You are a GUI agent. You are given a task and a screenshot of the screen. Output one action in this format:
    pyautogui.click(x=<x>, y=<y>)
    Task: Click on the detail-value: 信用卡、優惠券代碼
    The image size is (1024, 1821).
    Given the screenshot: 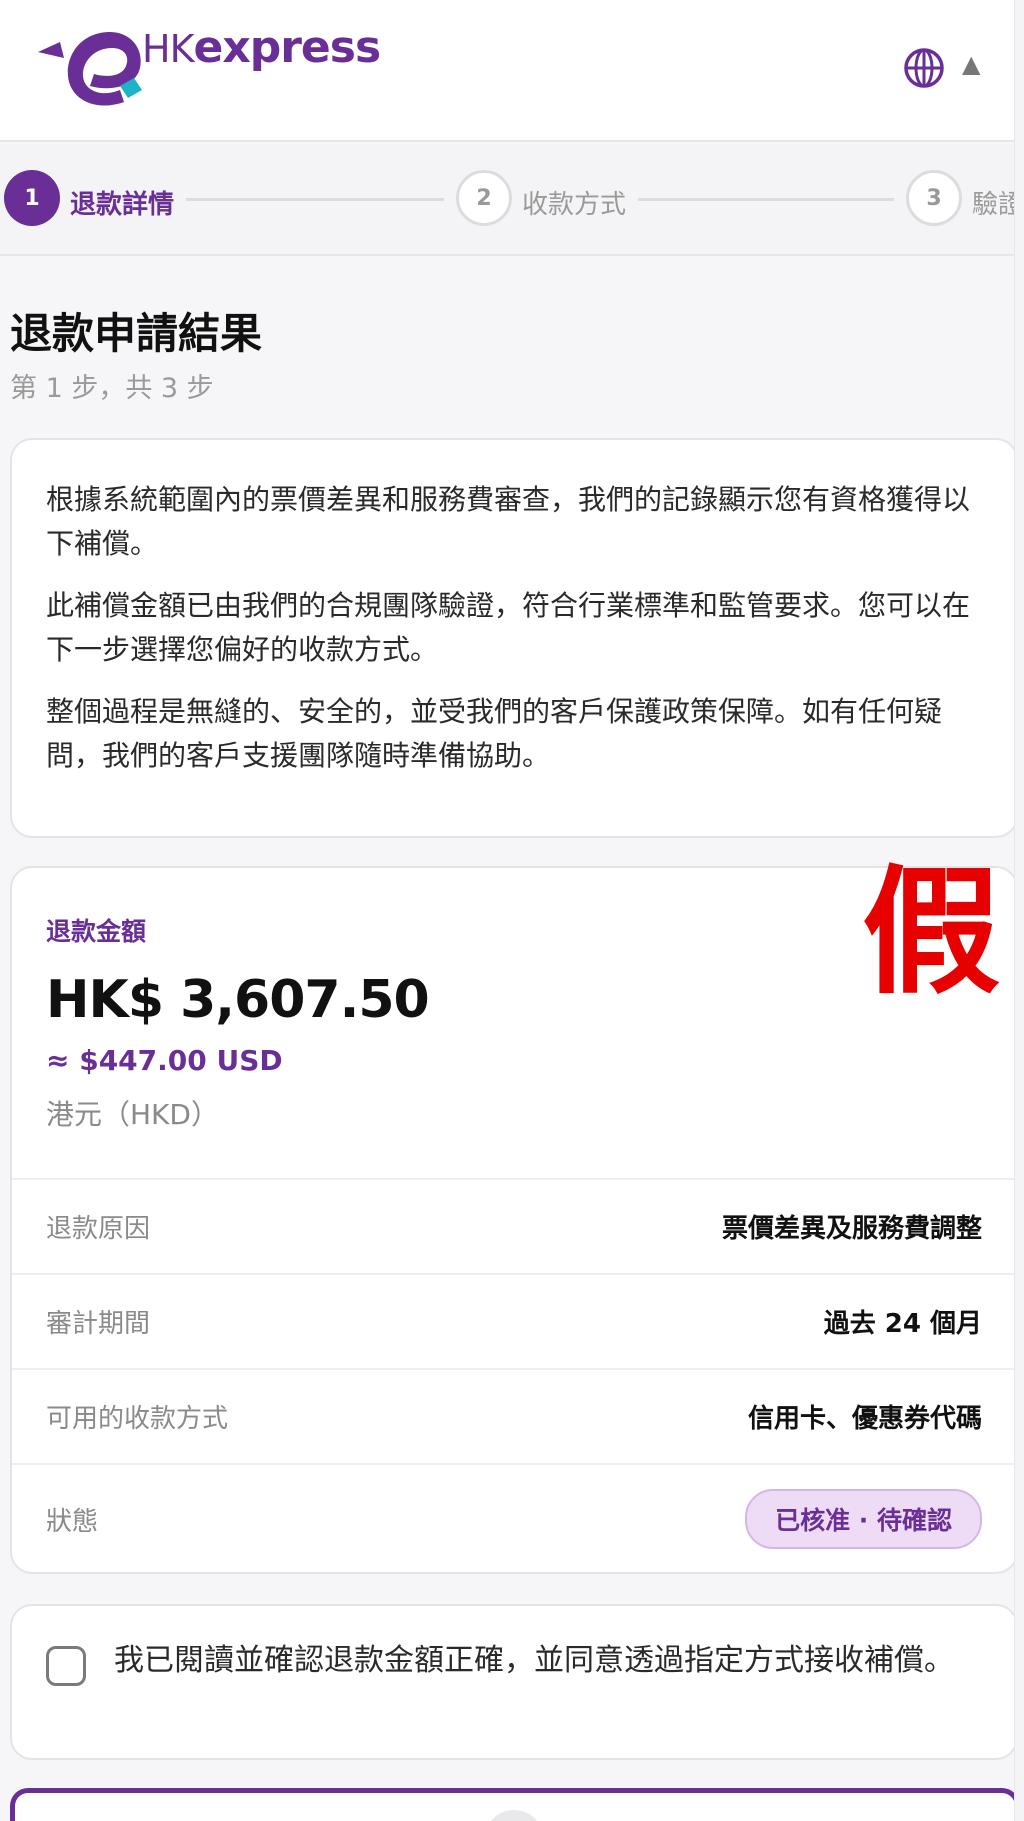 What is the action you would take?
    pyautogui.click(x=864, y=1419)
    